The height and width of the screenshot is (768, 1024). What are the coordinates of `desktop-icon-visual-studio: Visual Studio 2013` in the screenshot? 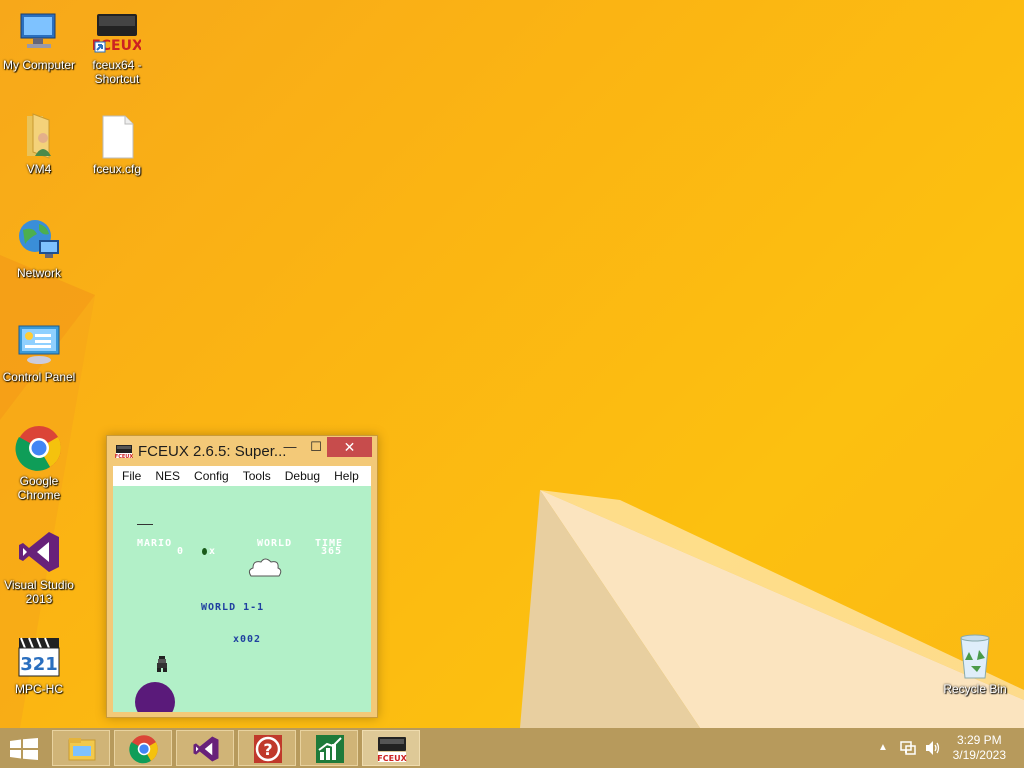 It's located at (39, 567).